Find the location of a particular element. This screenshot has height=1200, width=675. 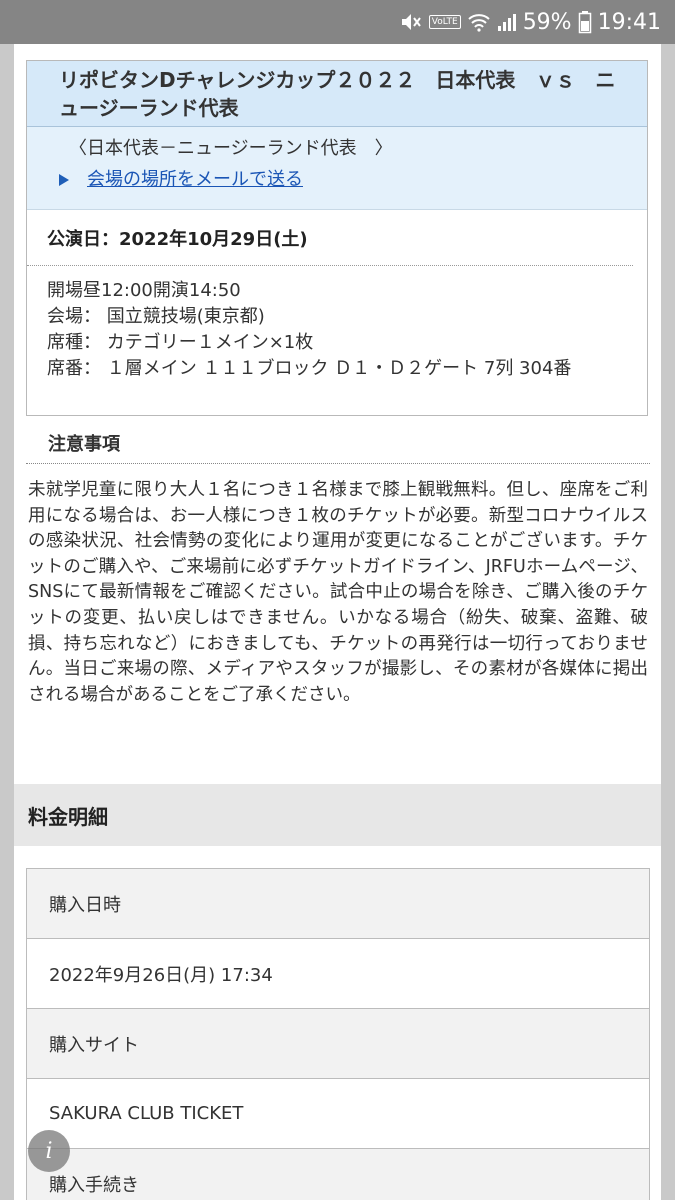

seat-type: 席種： カテゴリー１メイン×1枚 is located at coordinates (180, 342).